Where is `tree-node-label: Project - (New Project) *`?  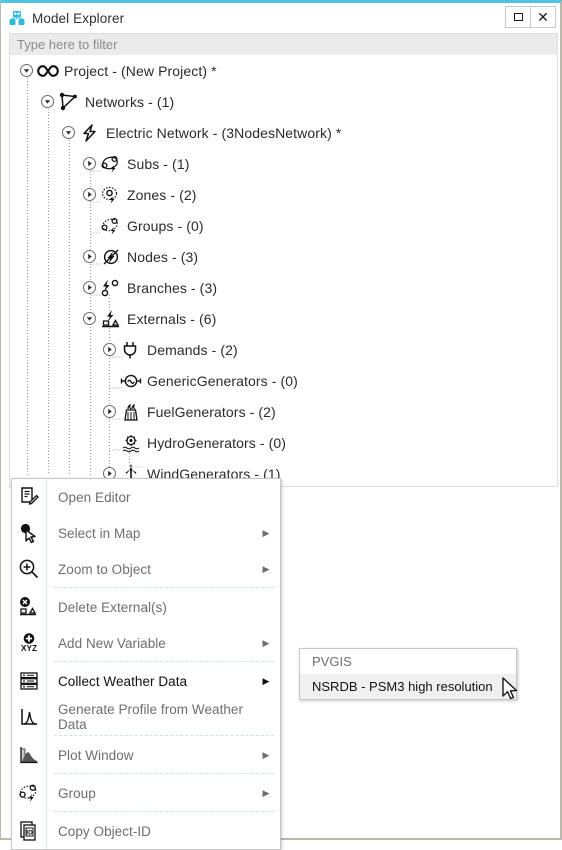
tree-node-label: Project - (New Project) * is located at coordinates (140, 70).